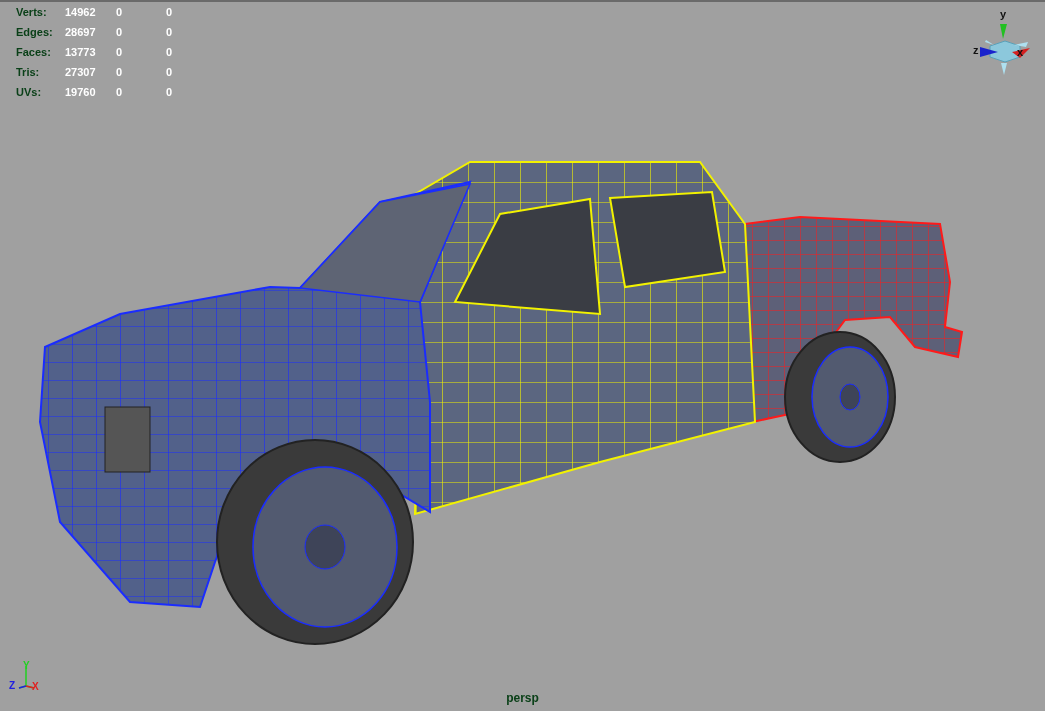  Describe the element at coordinates (81, 52) in the screenshot. I see `stat-value: 13773` at that location.